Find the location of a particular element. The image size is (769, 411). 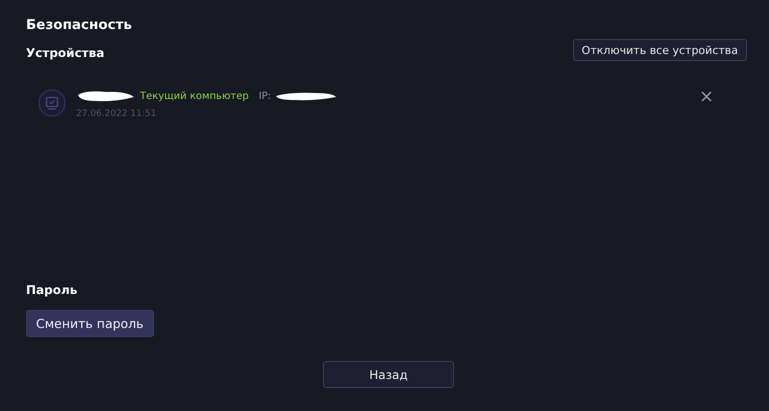

device-date: 27.06.2022 11:51 is located at coordinates (117, 114).